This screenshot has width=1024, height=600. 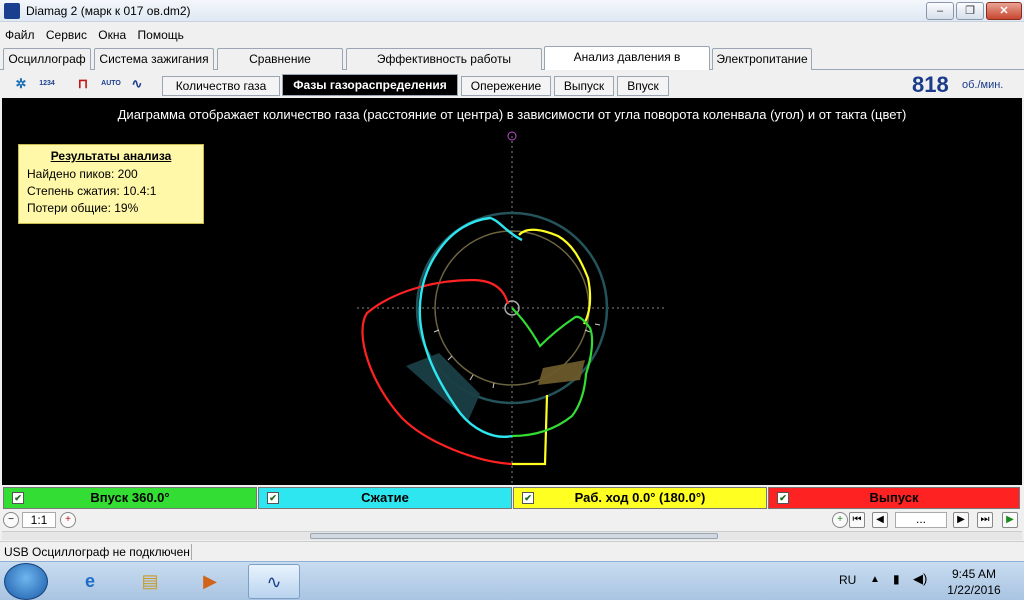 What do you see at coordinates (1004, 11) in the screenshot?
I see `close-button: ✕` at bounding box center [1004, 11].